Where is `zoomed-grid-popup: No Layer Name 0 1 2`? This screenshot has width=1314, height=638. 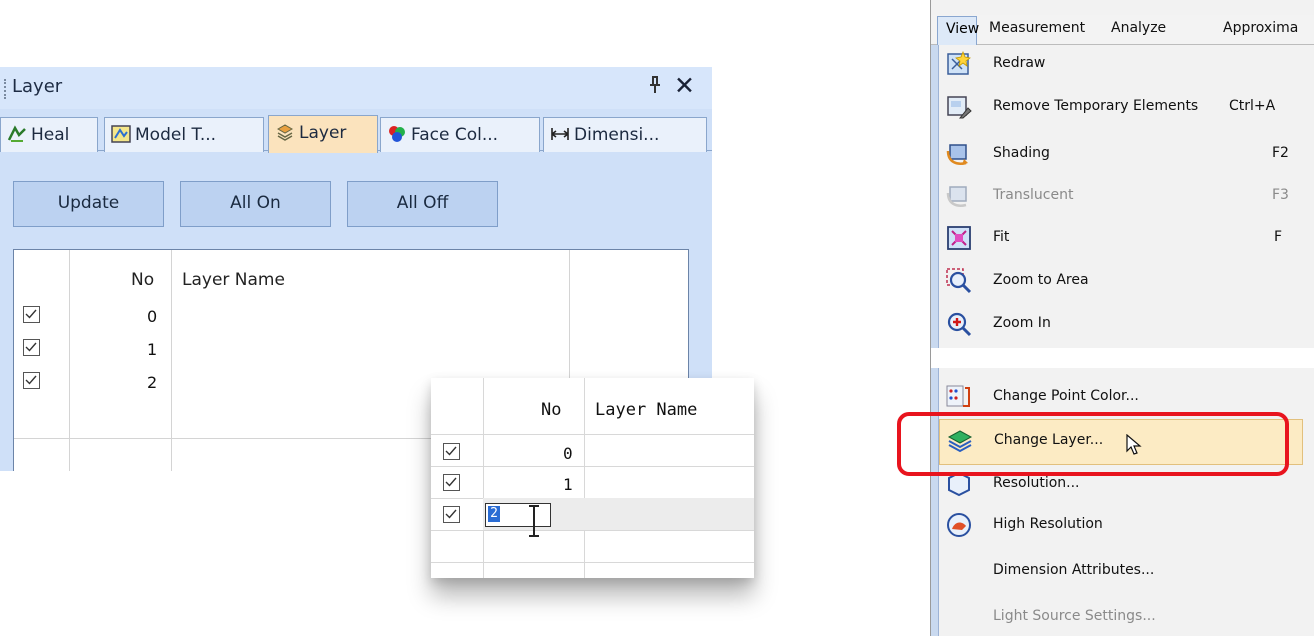
zoomed-grid-popup: No Layer Name 0 1 2 is located at coordinates (592, 478).